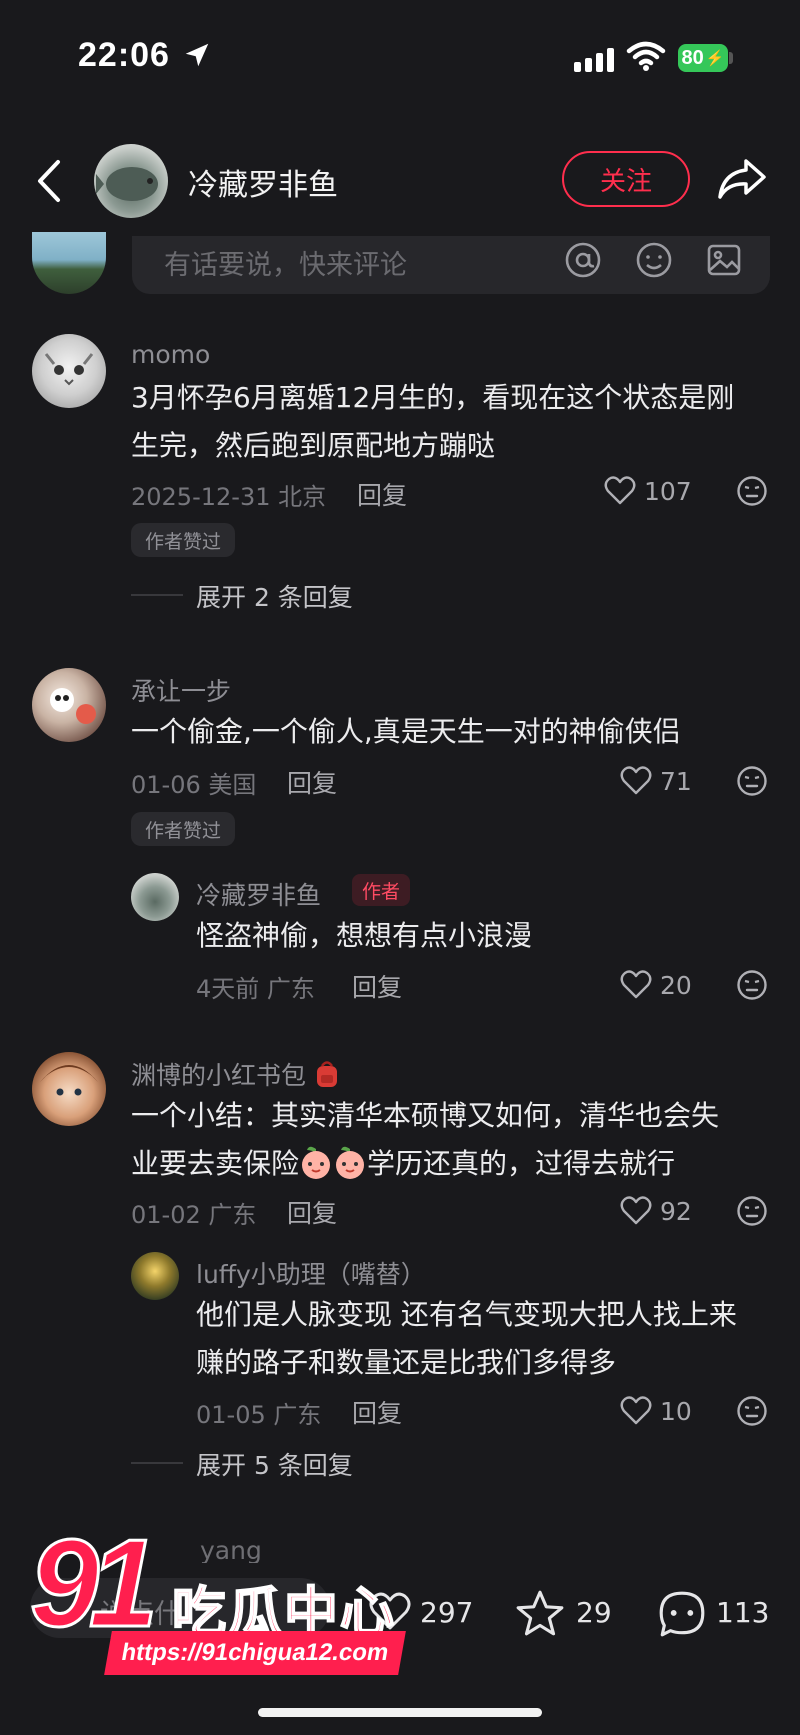  Describe the element at coordinates (131, 181) in the screenshot. I see `header-avatar` at that location.